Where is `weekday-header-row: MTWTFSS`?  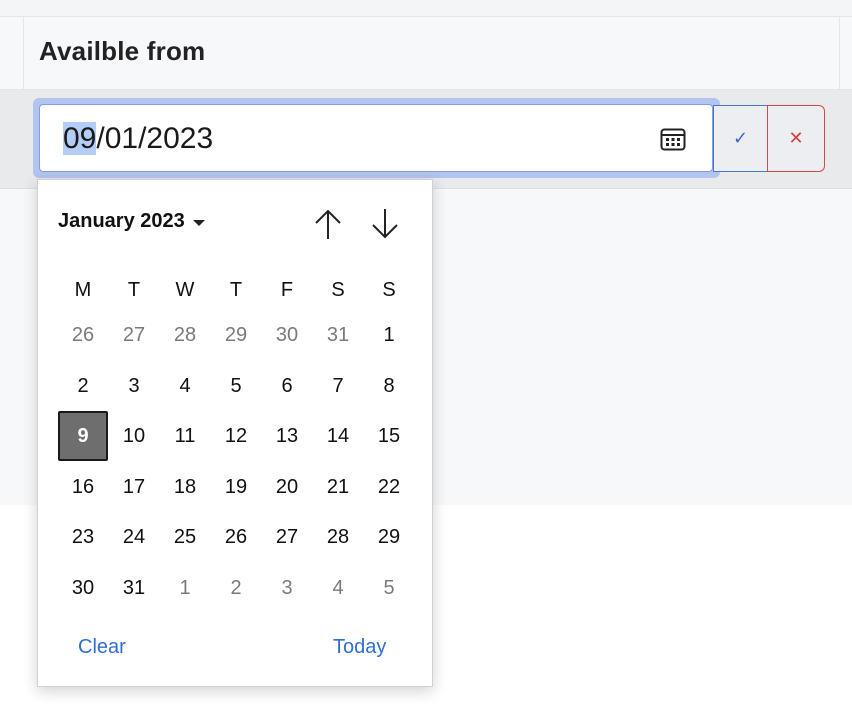 weekday-header-row: MTWTFSS is located at coordinates (236, 290).